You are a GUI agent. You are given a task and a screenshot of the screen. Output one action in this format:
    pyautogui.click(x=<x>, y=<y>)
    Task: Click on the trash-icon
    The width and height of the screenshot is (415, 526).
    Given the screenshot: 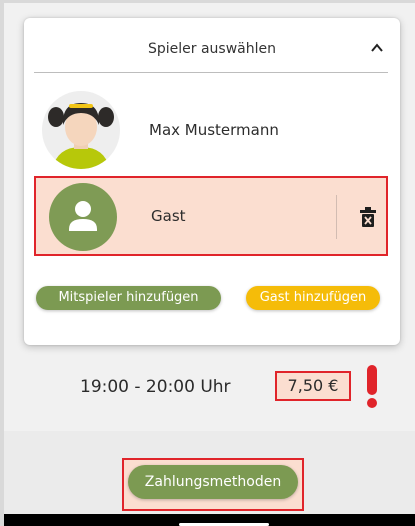 What is the action you would take?
    pyautogui.click(x=368, y=217)
    